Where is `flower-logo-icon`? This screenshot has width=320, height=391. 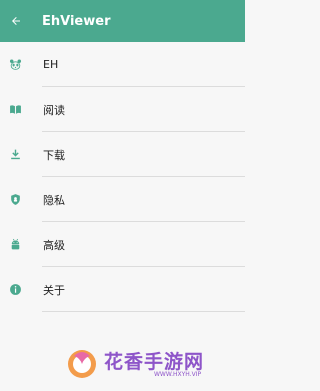
flower-logo-icon is located at coordinates (82, 364).